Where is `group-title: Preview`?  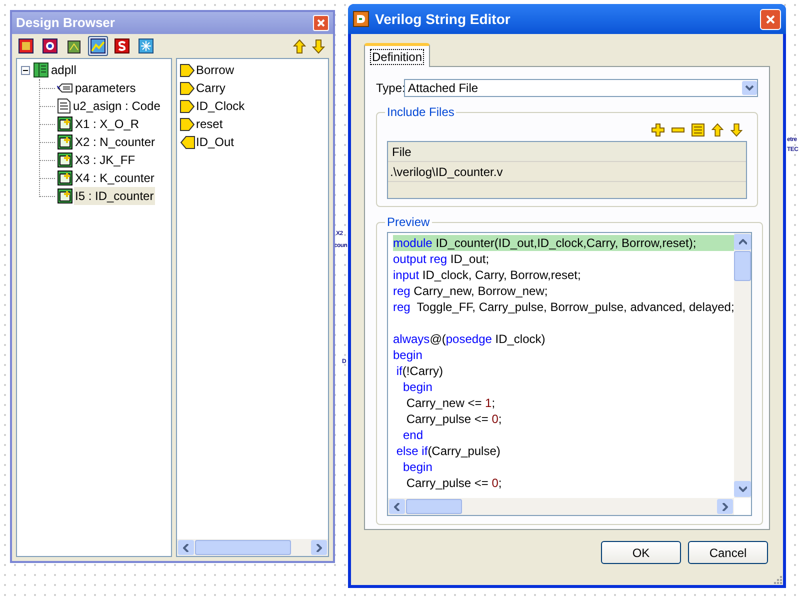 group-title: Preview is located at coordinates (408, 222).